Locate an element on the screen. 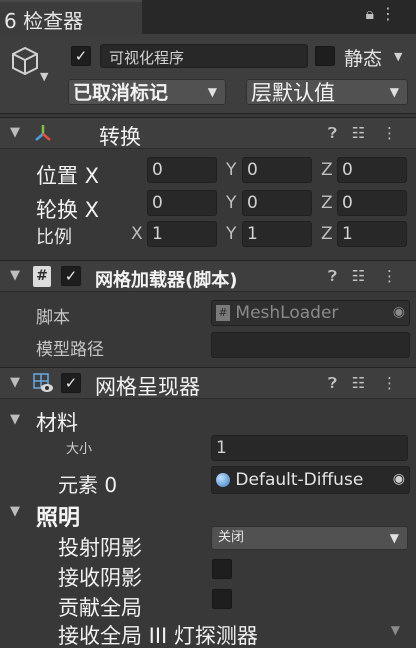 This screenshot has height=648, width=416. material-sphere-icon is located at coordinates (223, 480).